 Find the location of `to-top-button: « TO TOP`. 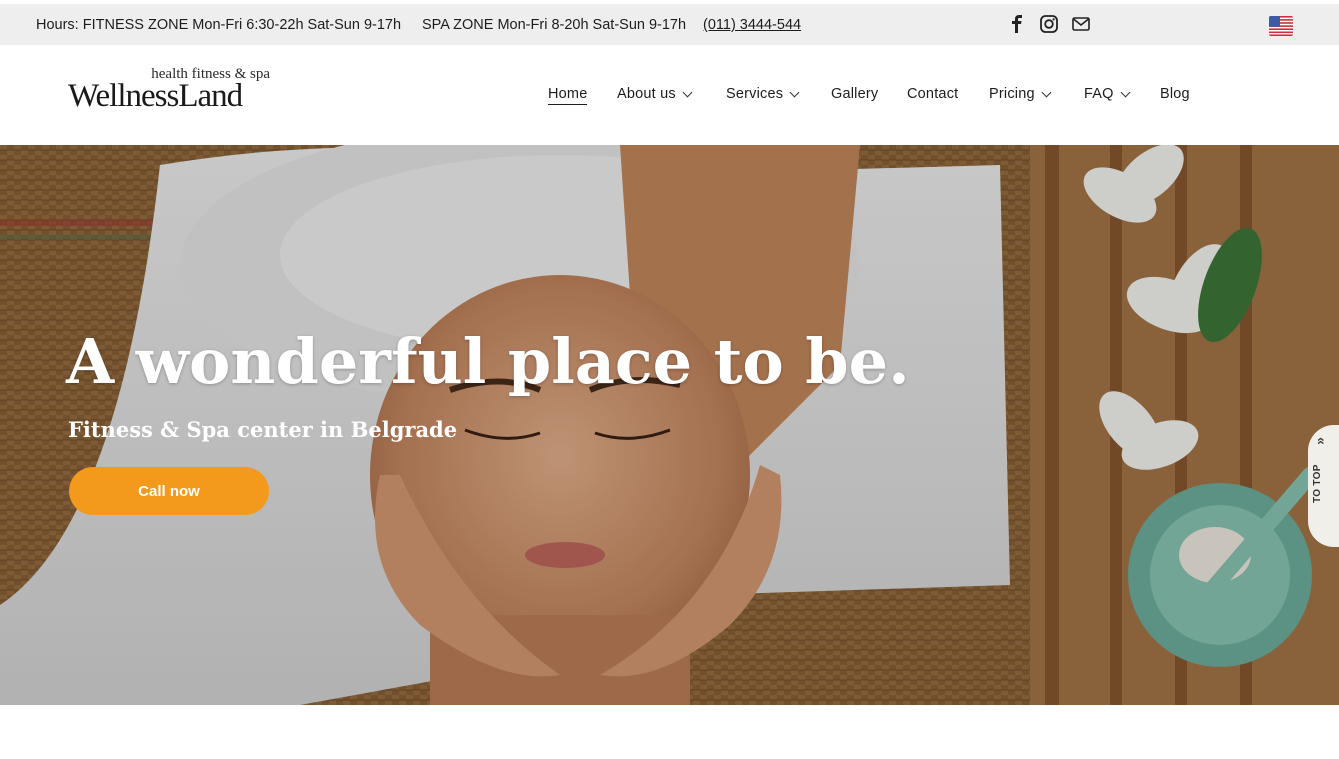

to-top-button: « TO TOP is located at coordinates (1323, 486).